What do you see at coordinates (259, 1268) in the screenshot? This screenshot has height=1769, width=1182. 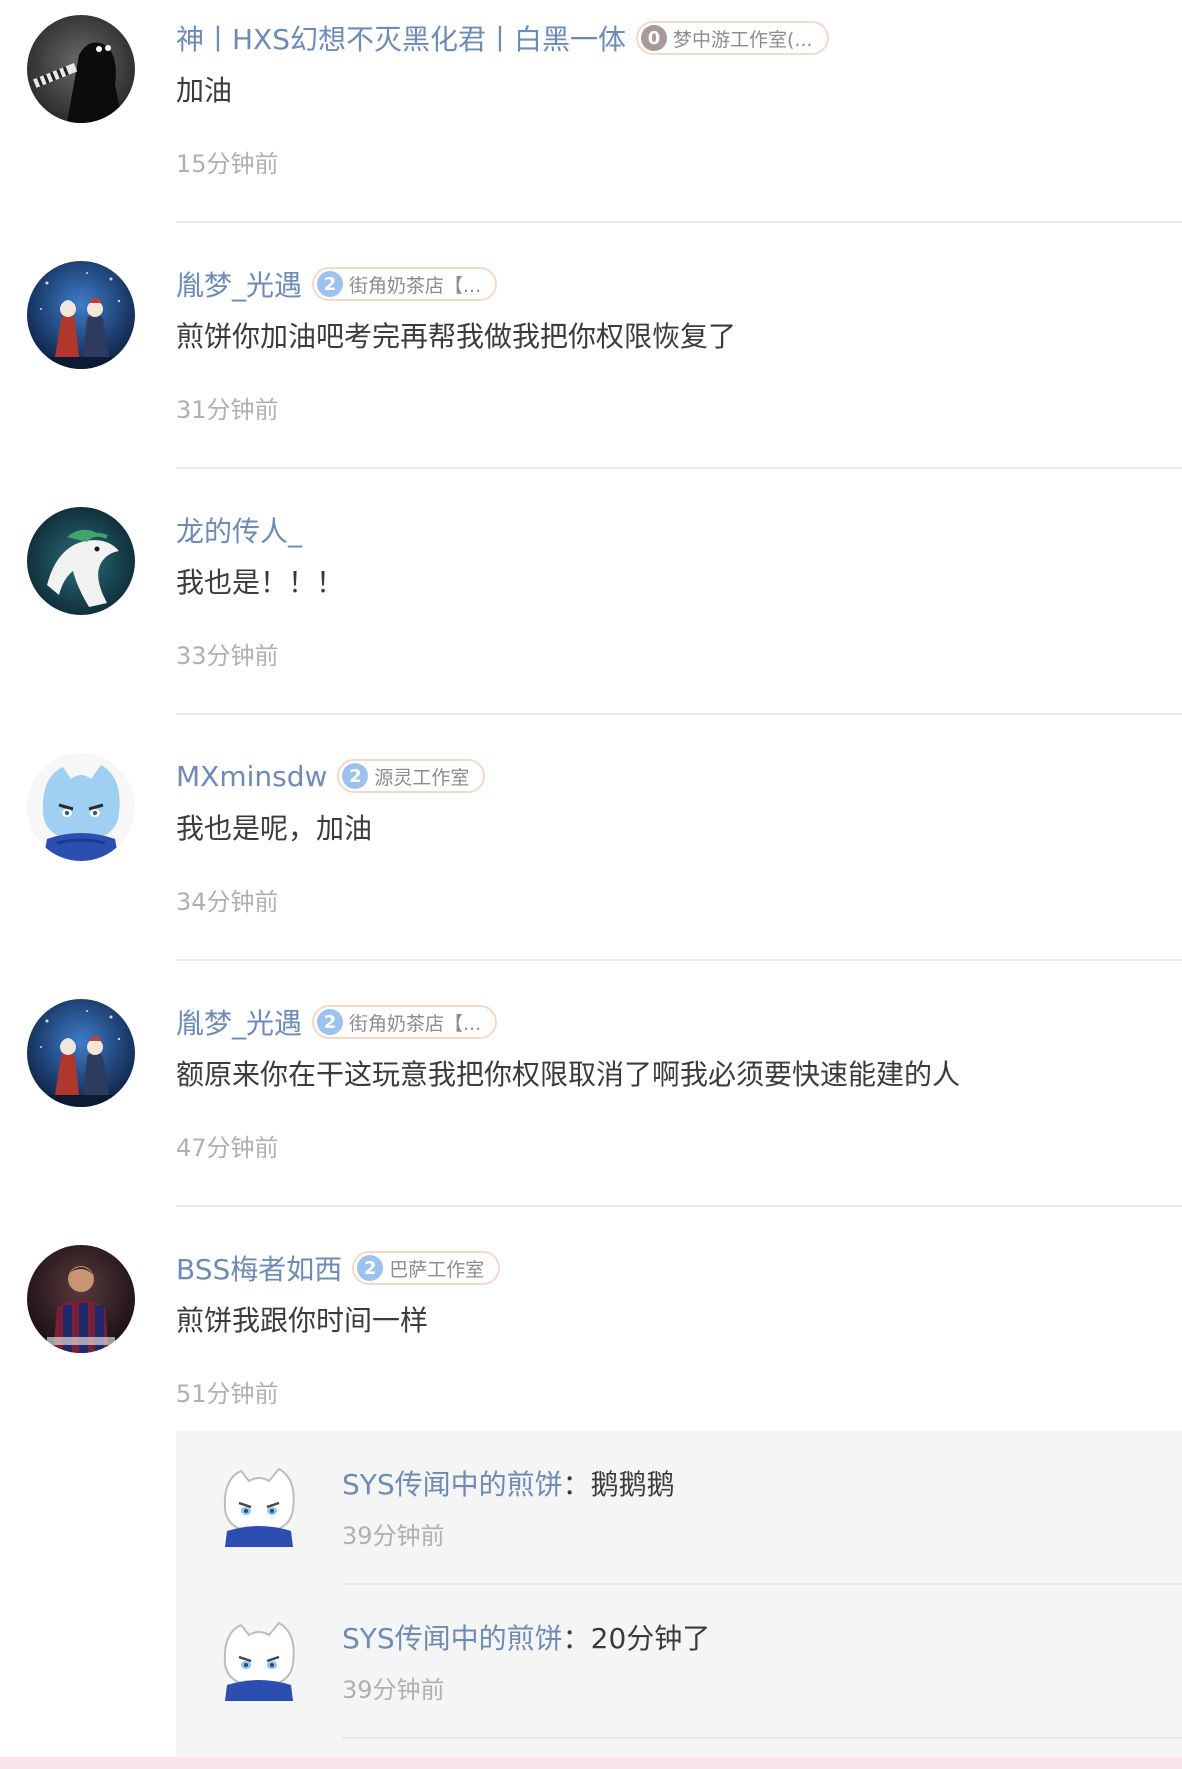 I see `username-link: BSS梅者如西` at bounding box center [259, 1268].